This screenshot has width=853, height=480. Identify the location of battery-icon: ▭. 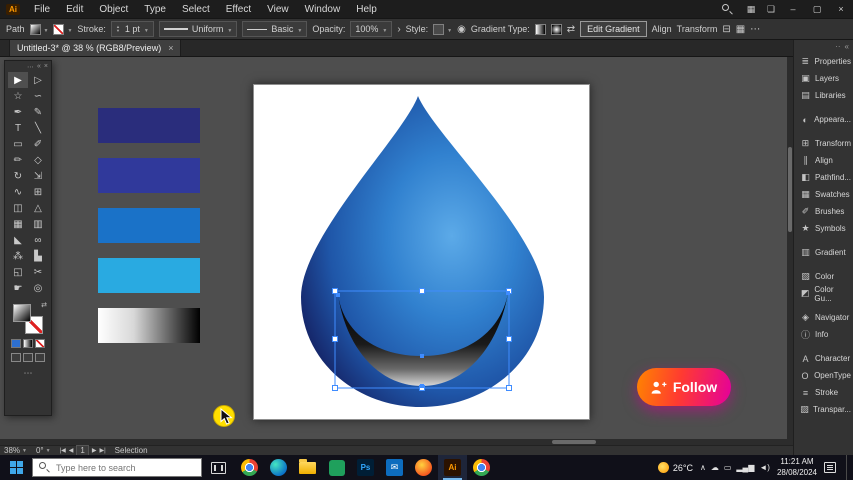
(728, 467).